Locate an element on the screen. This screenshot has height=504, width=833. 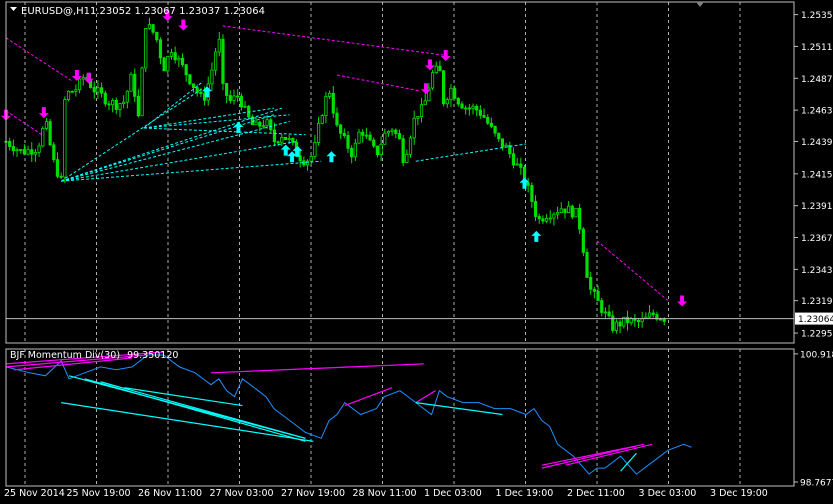
x-tick-label: 3 Dec 19:00 is located at coordinates (739, 493).